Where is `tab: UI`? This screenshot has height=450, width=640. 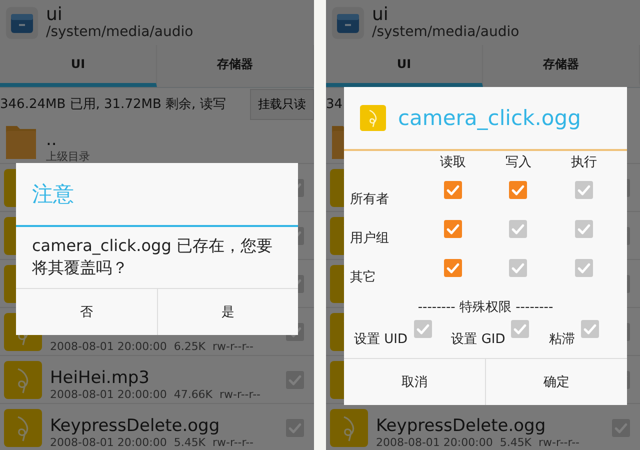 tab: UI is located at coordinates (78, 66).